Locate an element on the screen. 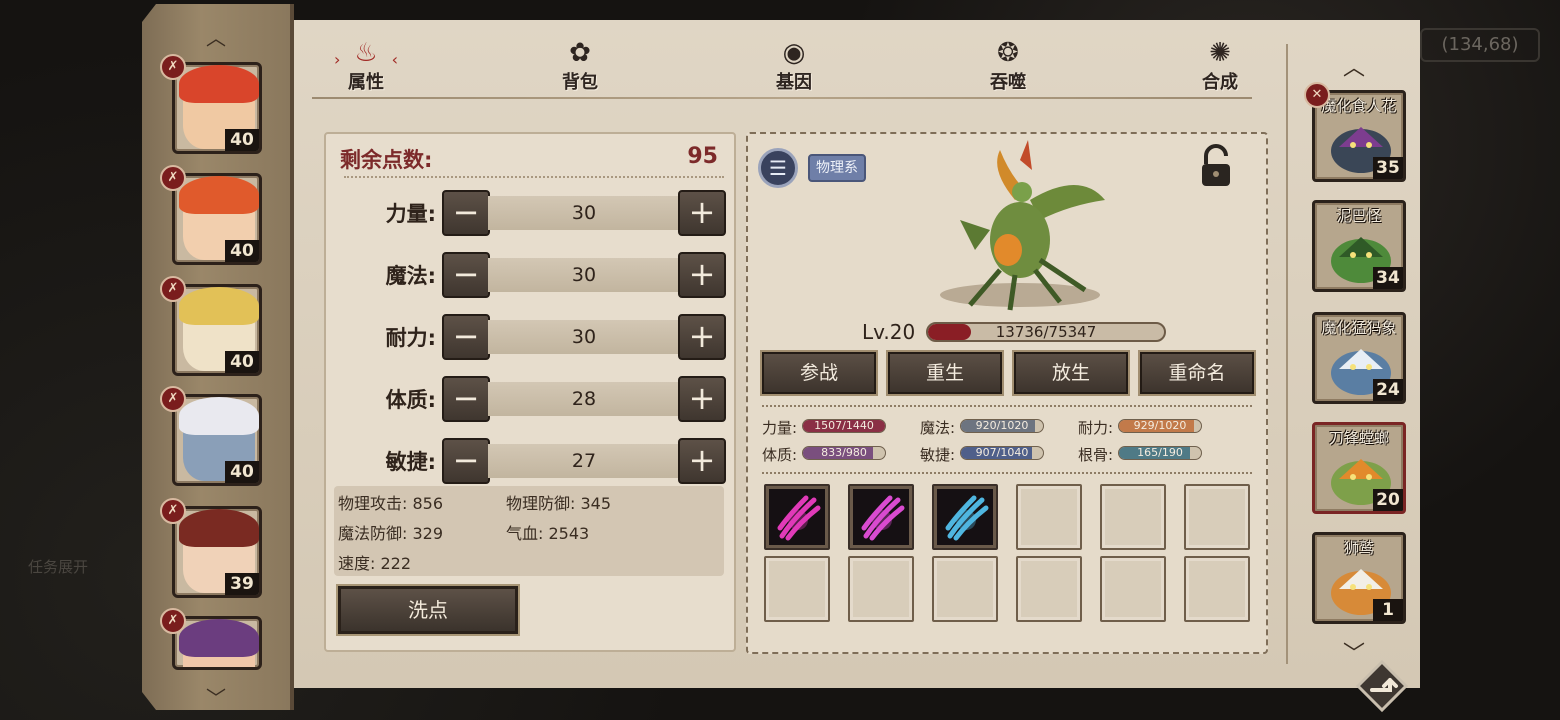  aptitude-item: 体质: 833/980 is located at coordinates (827, 454).